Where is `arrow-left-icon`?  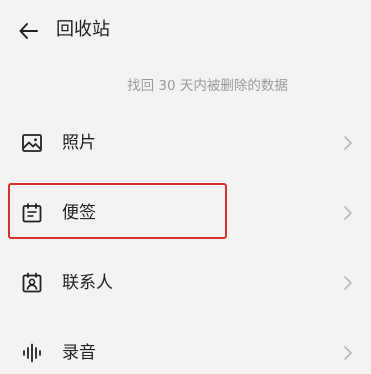
arrow-left-icon is located at coordinates (28, 31).